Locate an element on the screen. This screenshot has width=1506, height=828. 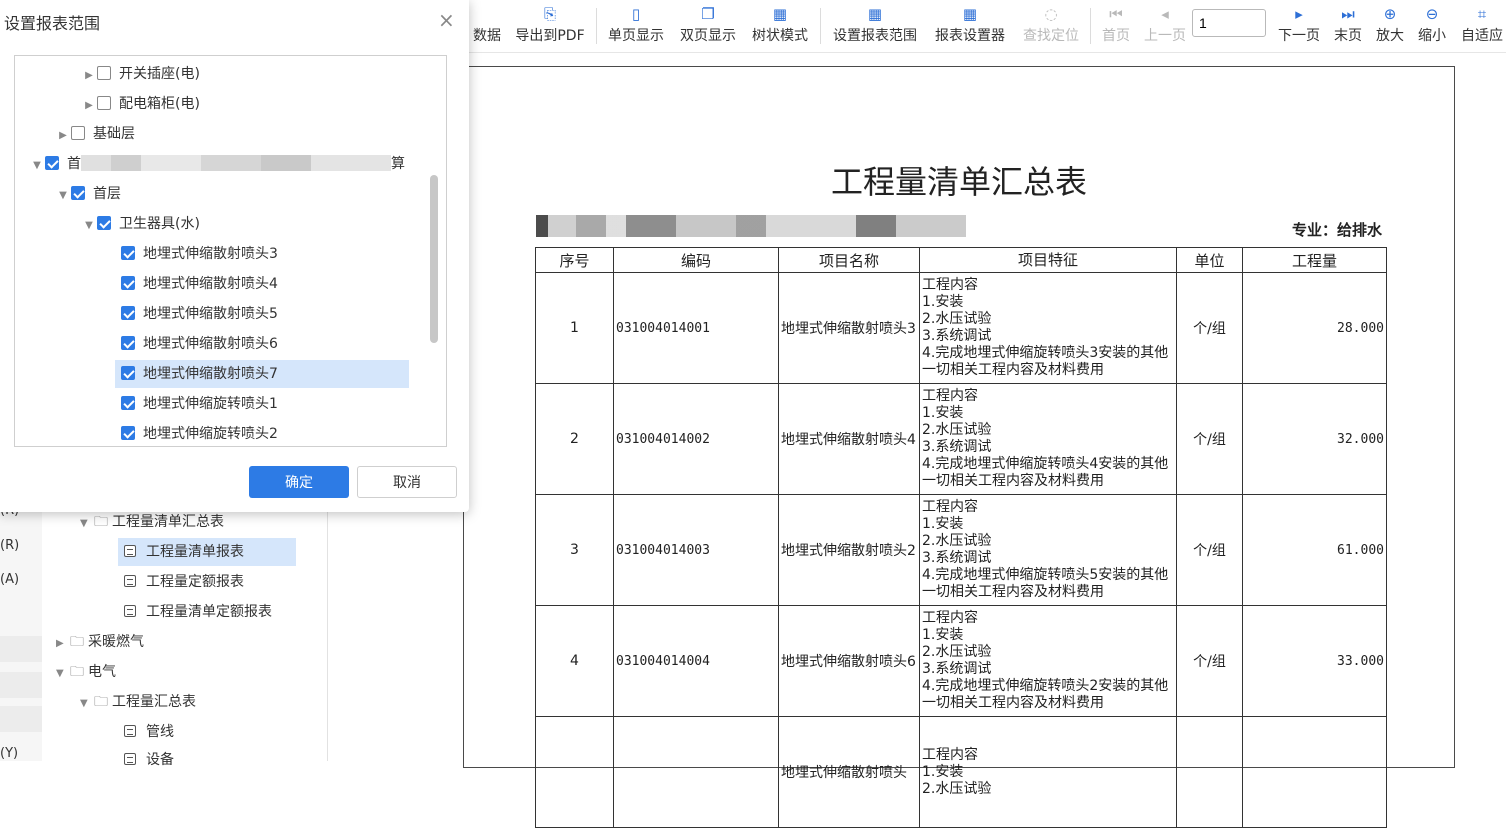
prev-page-icon: ◂ is located at coordinates (1165, 14).